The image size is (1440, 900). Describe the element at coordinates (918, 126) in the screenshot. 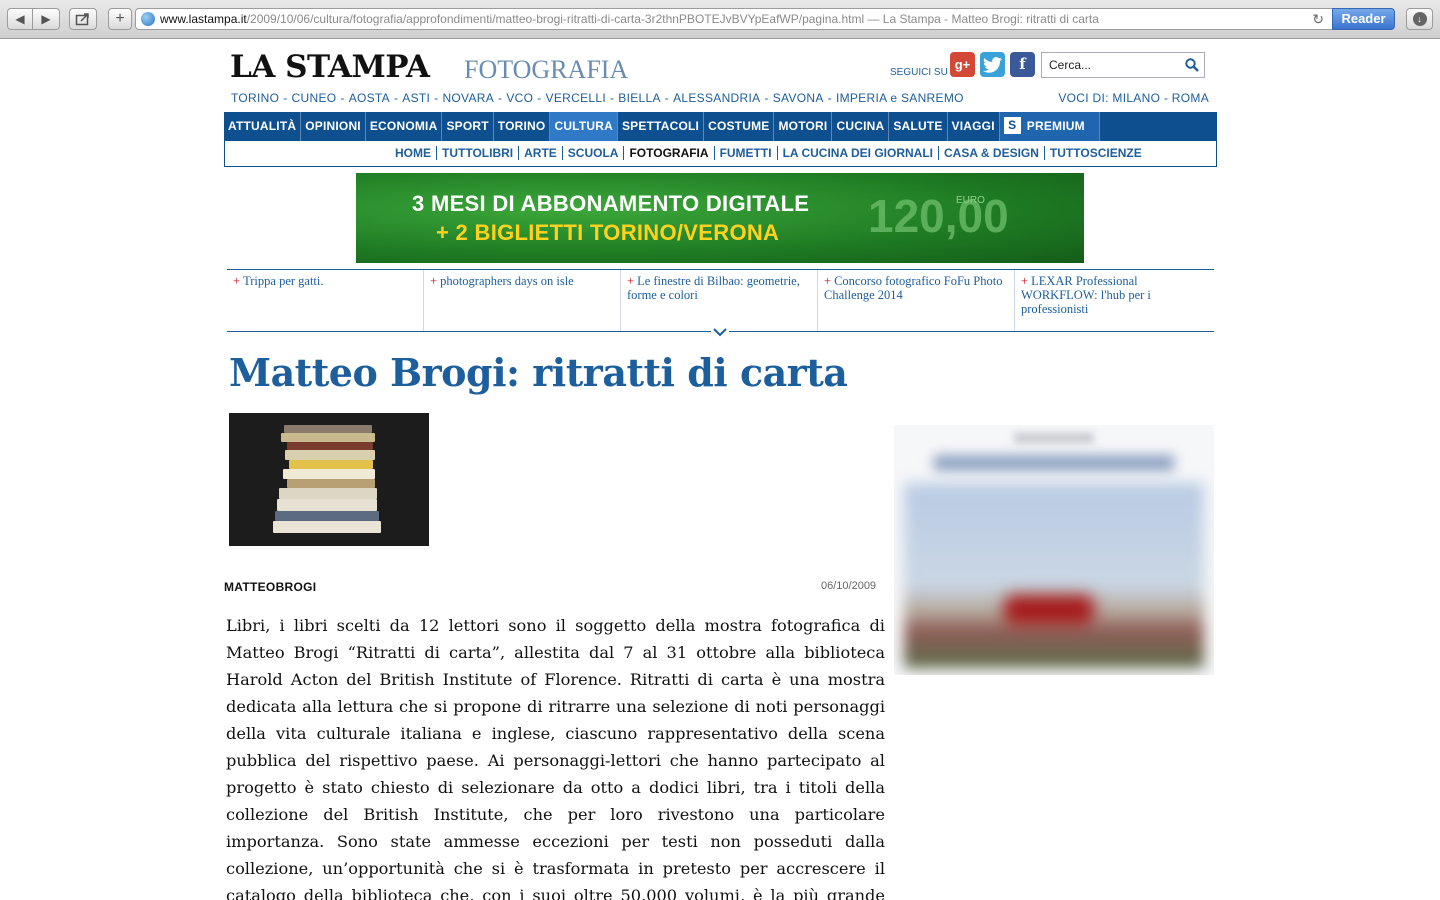

I see `nav-item-salute: SALUTE` at that location.